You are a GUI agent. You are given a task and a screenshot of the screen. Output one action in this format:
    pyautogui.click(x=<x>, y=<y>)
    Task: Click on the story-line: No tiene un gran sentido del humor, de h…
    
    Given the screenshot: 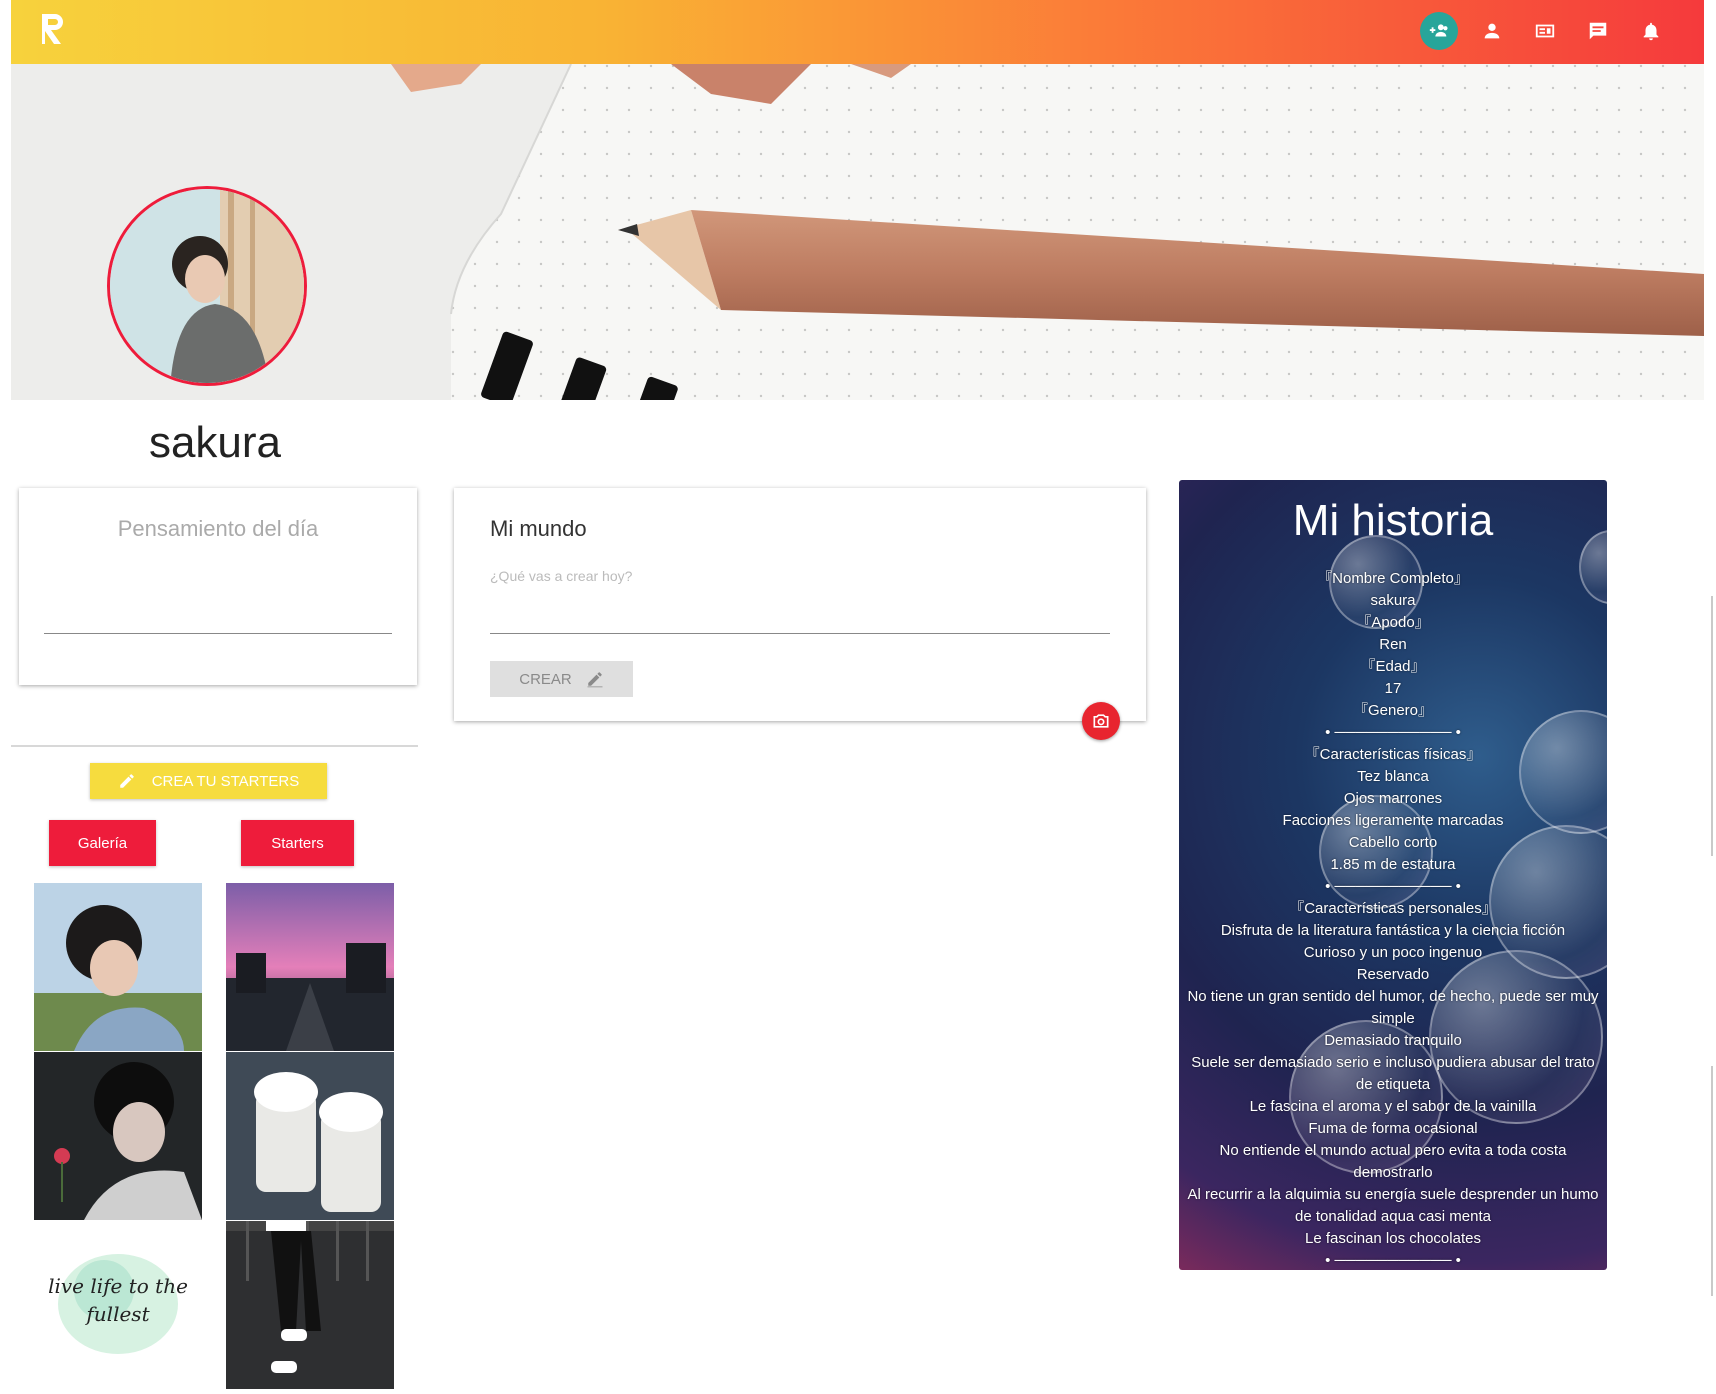 What is the action you would take?
    pyautogui.click(x=1393, y=1007)
    